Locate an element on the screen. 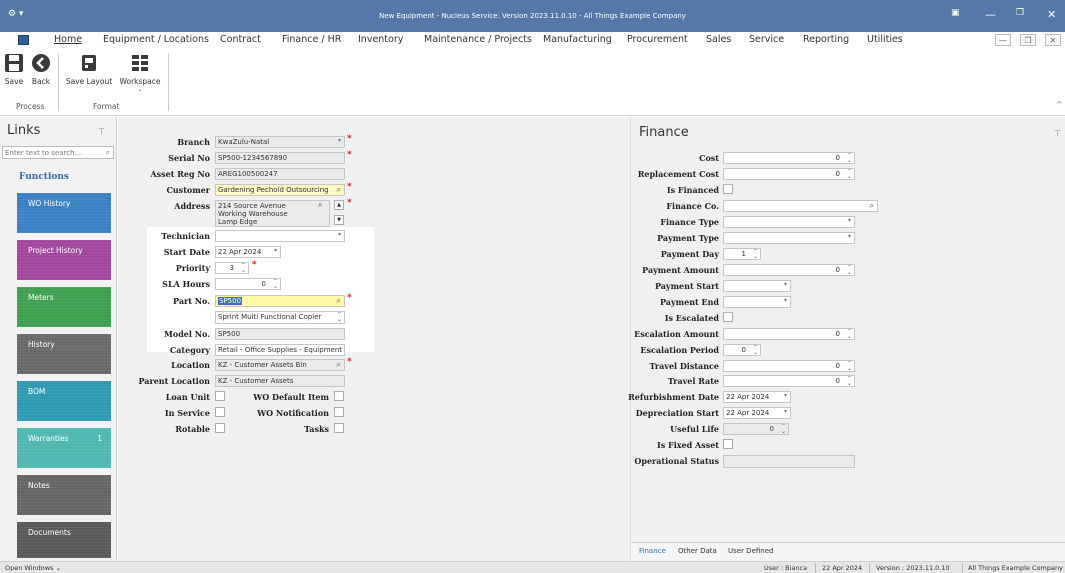 This screenshot has height=573, width=1065. travel-distance-input: 0 ⌃ ⌄ is located at coordinates (789, 366).